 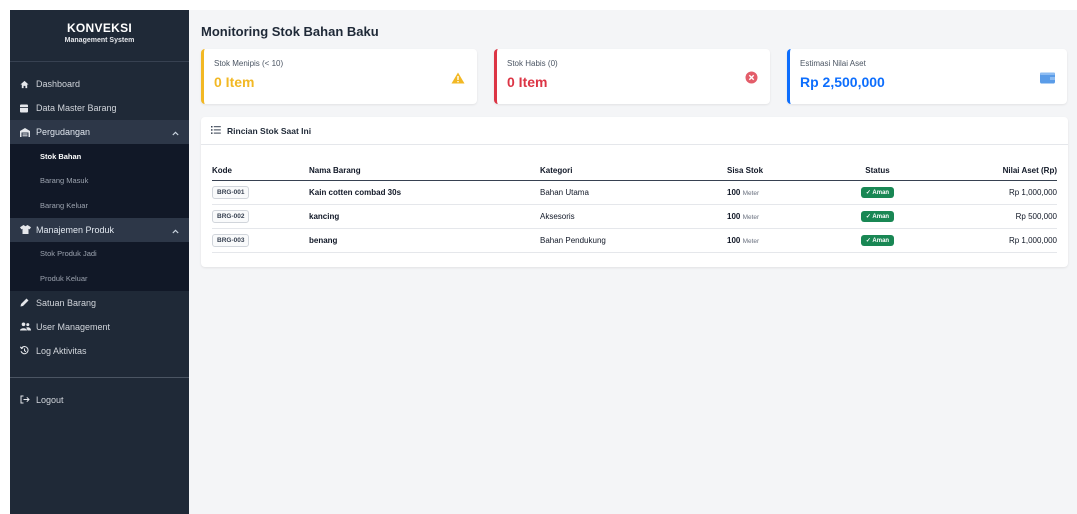 I want to click on sidebar-item-label: Pergudangan, so click(x=63, y=132).